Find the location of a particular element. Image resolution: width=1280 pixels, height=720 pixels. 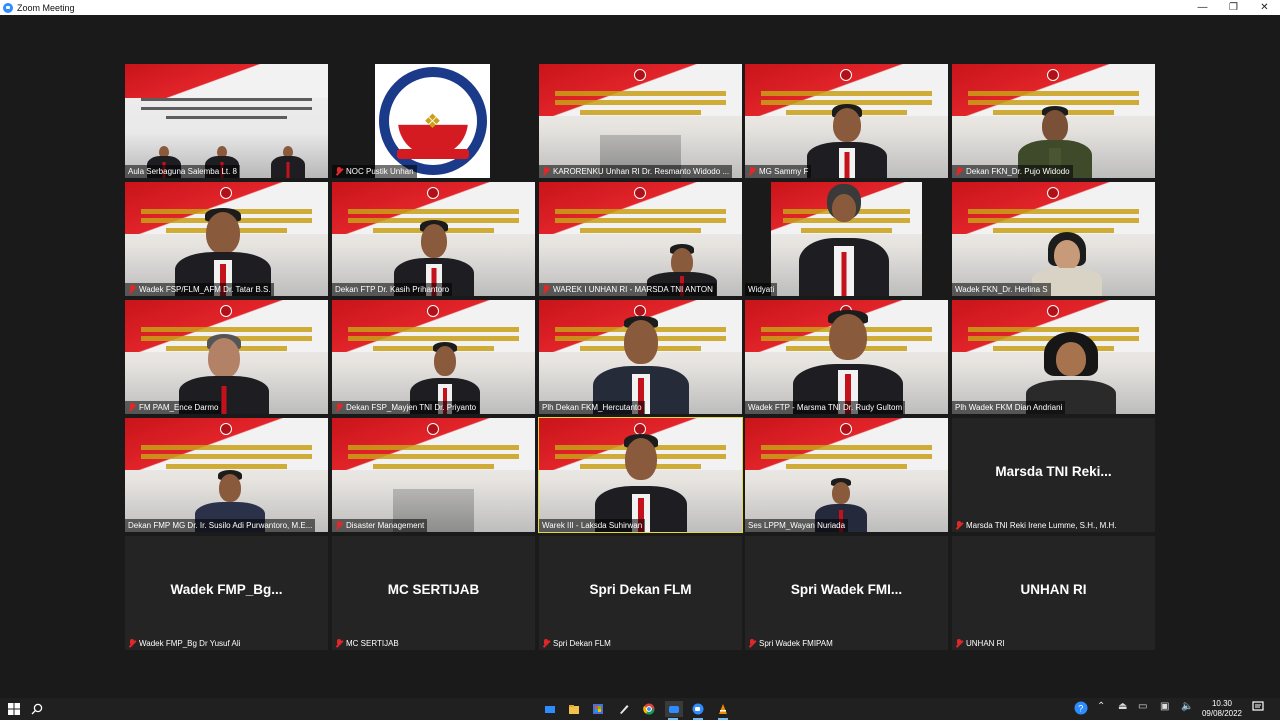

active-speaker-tile: Warek III - Laksda Suhirwan is located at coordinates (640, 475).